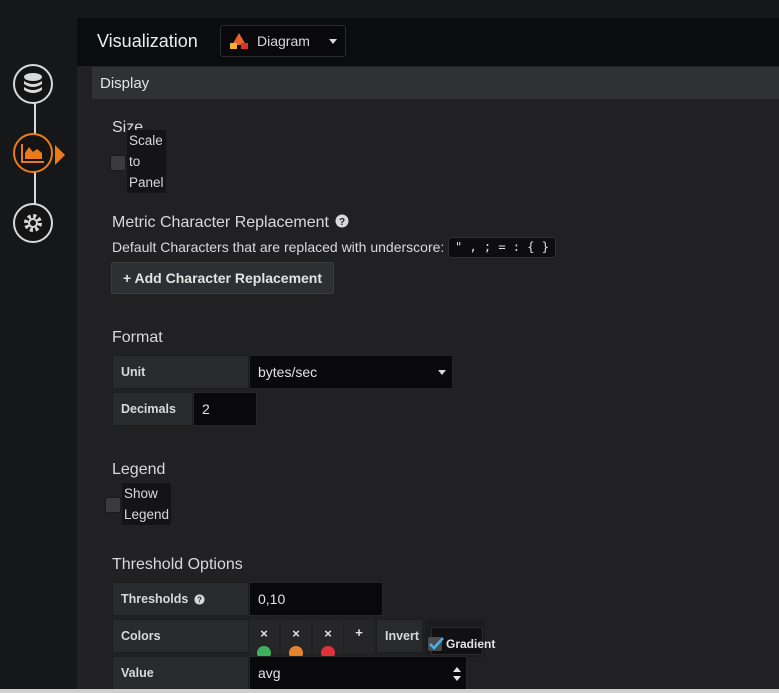 This screenshot has height=693, width=779. I want to click on add-character-replacement-button: + Add Character Replacement, so click(222, 278).